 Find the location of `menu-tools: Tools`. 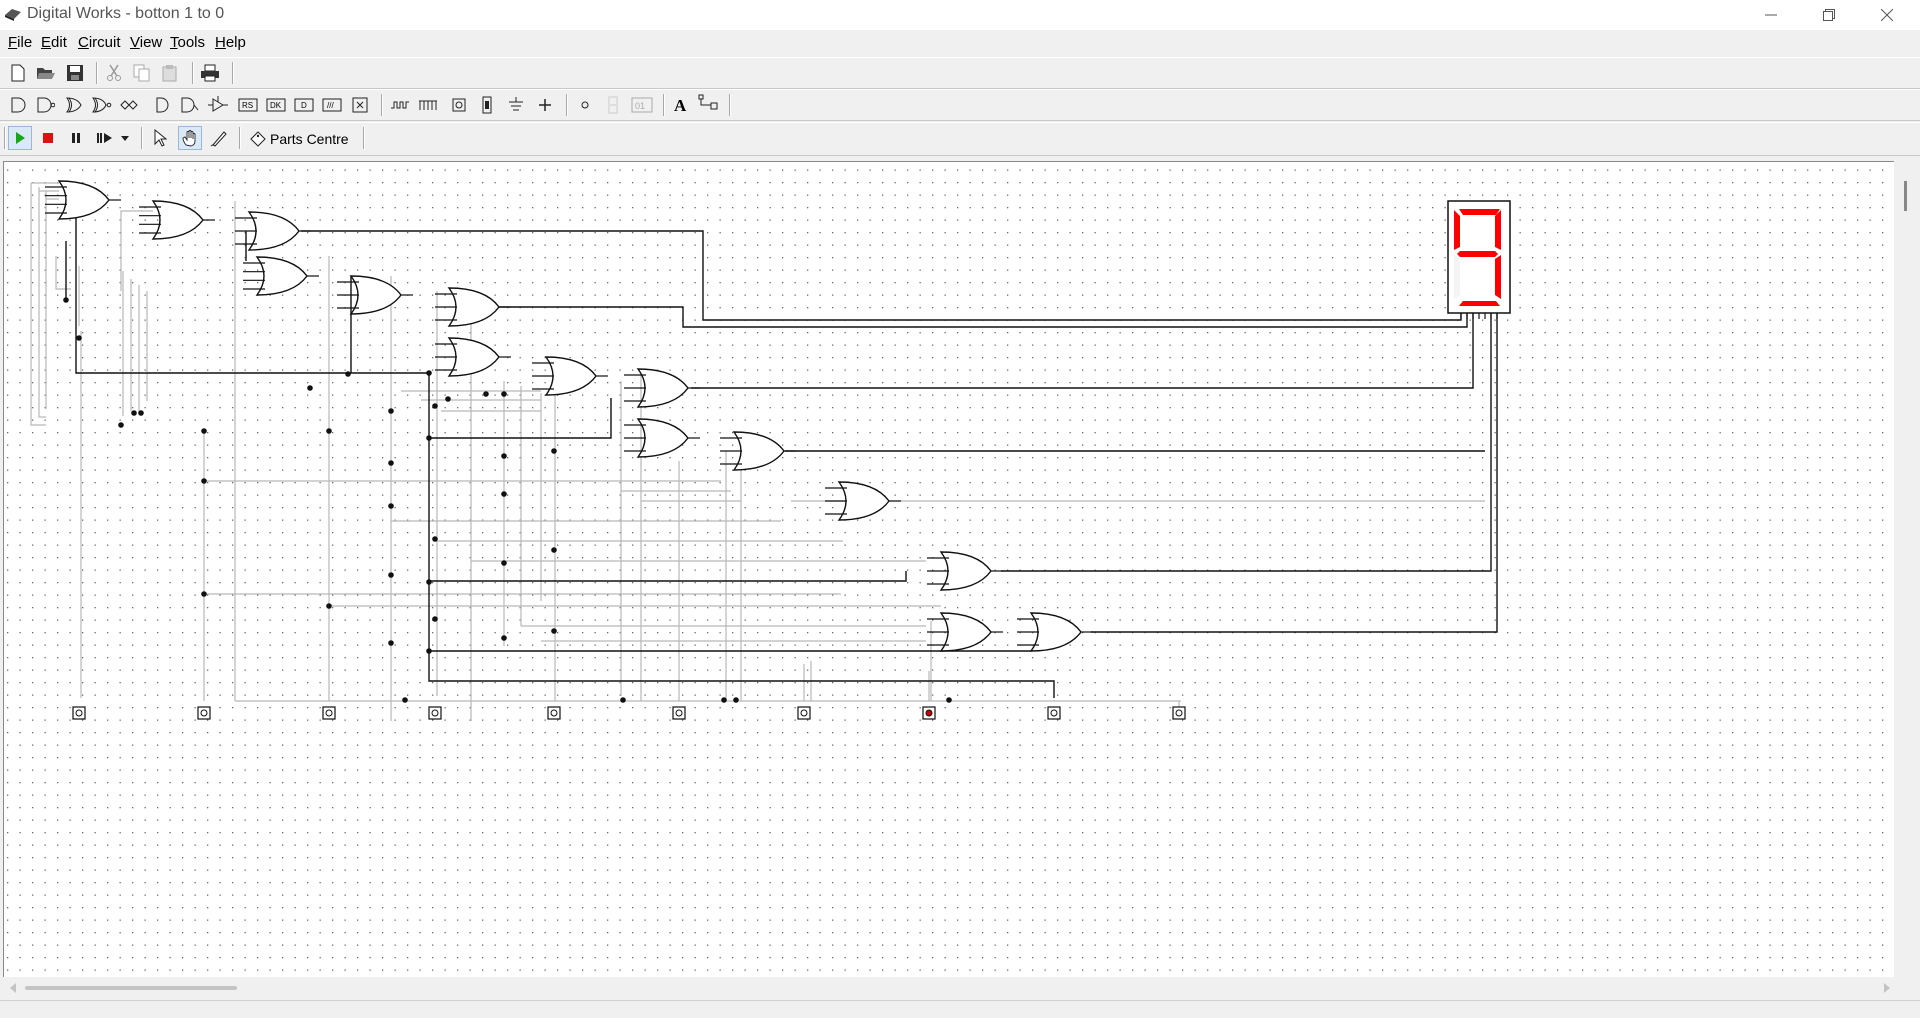

menu-tools: Tools is located at coordinates (187, 42).